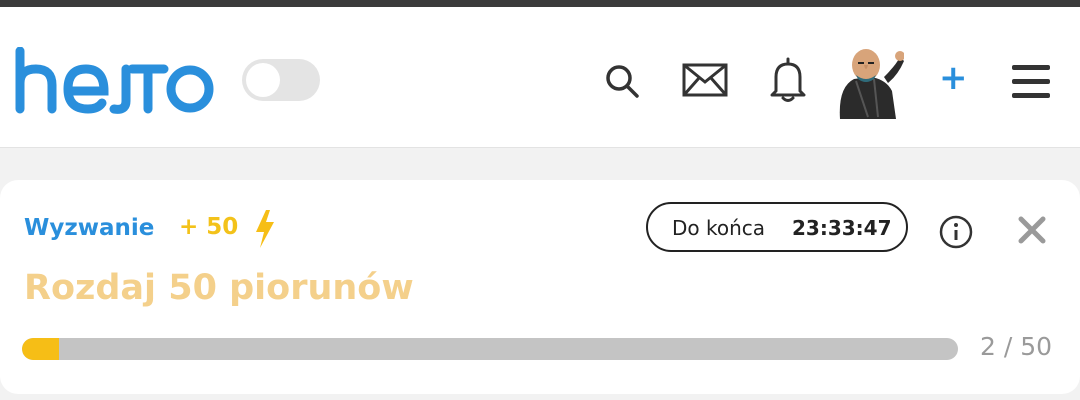 The width and height of the screenshot is (1080, 400). I want to click on avatar, so click(869, 83).